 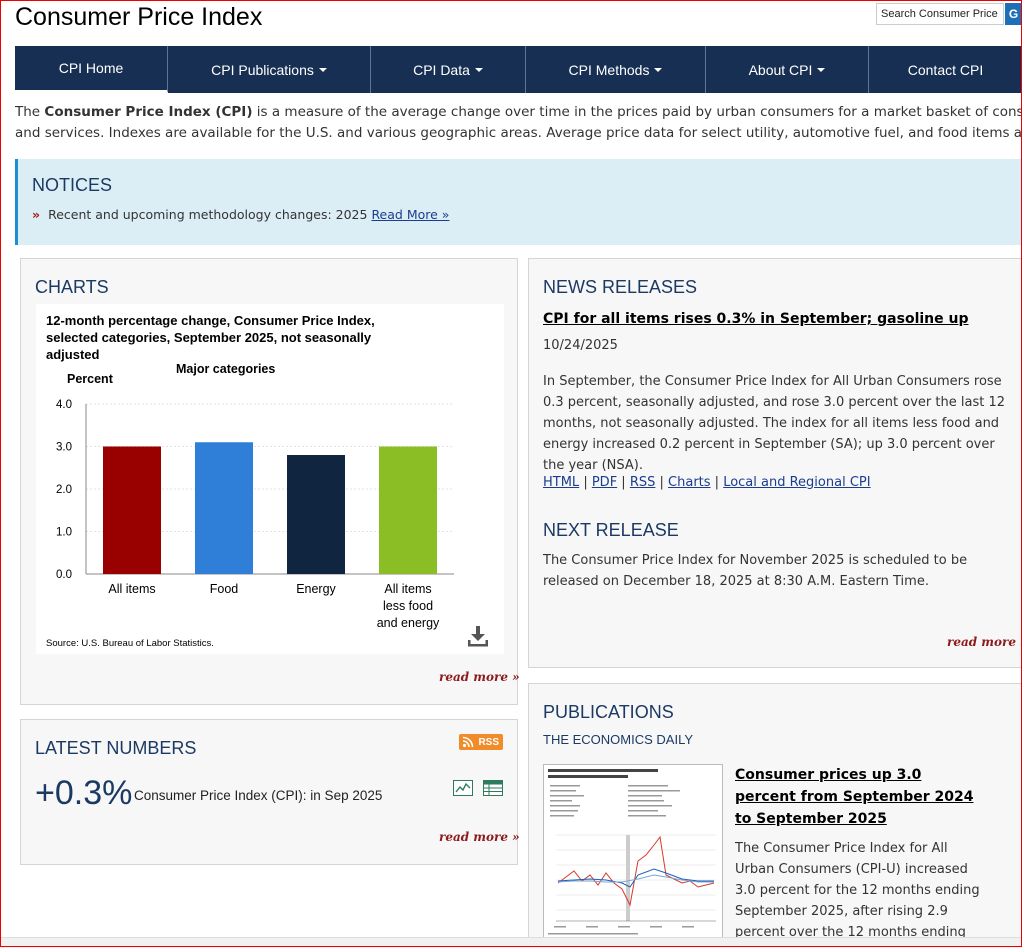 What do you see at coordinates (580, 345) in the screenshot?
I see `news-date: 10/24/2025` at bounding box center [580, 345].